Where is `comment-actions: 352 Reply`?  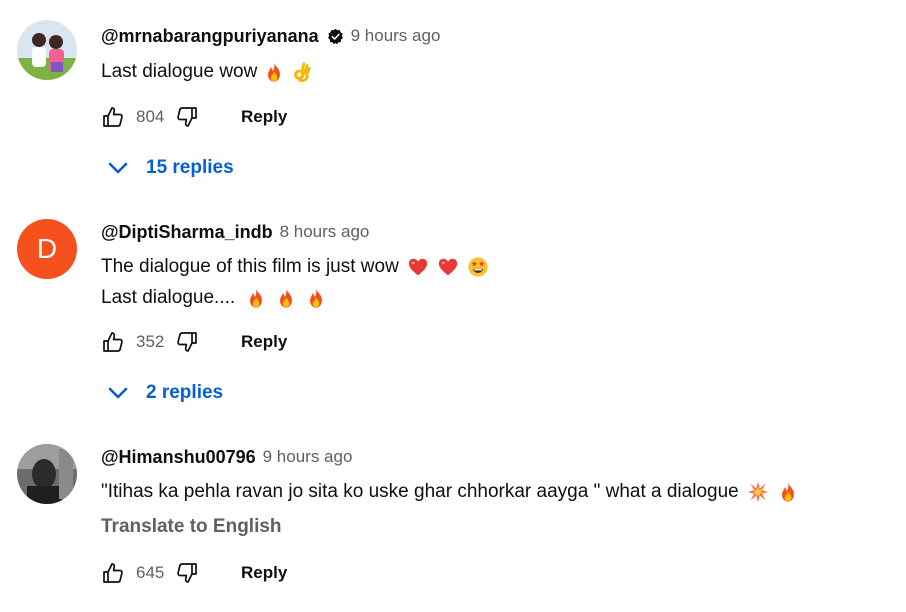 comment-actions: 352 Reply is located at coordinates (194, 342).